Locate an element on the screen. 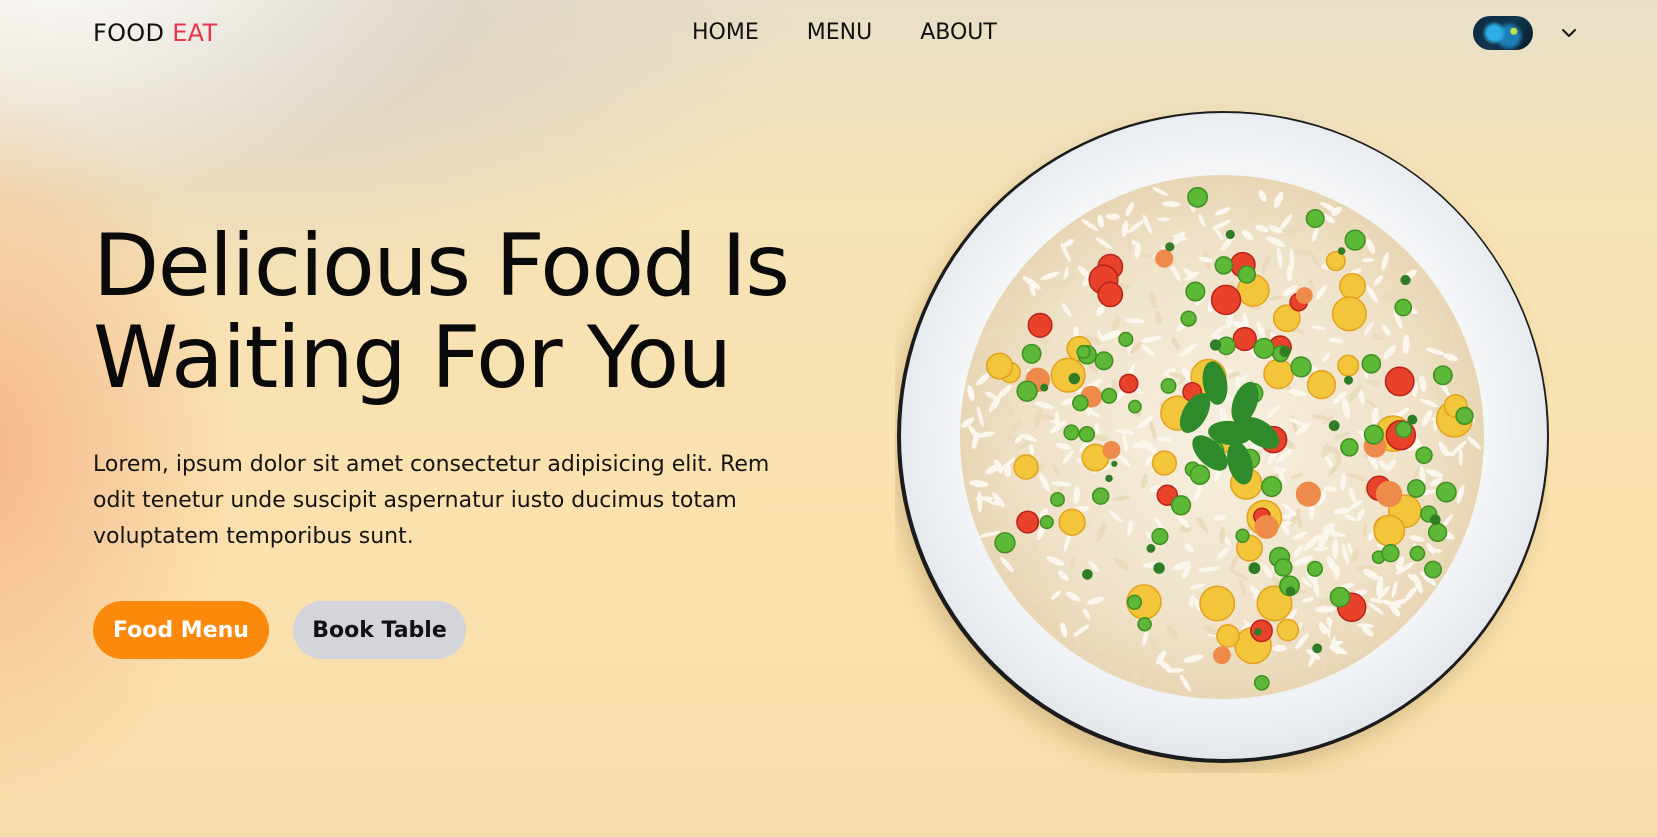 This screenshot has width=1657, height=837. nav-links: HOME MENU ABOUT is located at coordinates (844, 32).